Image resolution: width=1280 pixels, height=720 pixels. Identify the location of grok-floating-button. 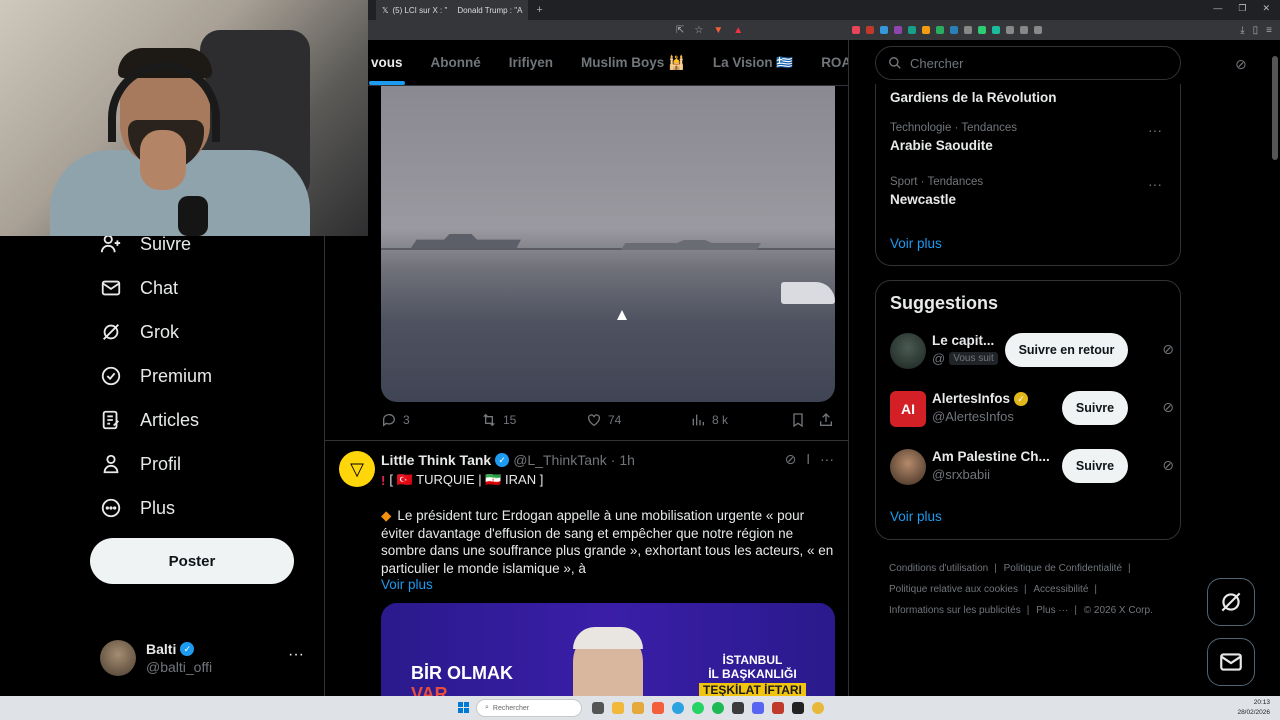
(1231, 602).